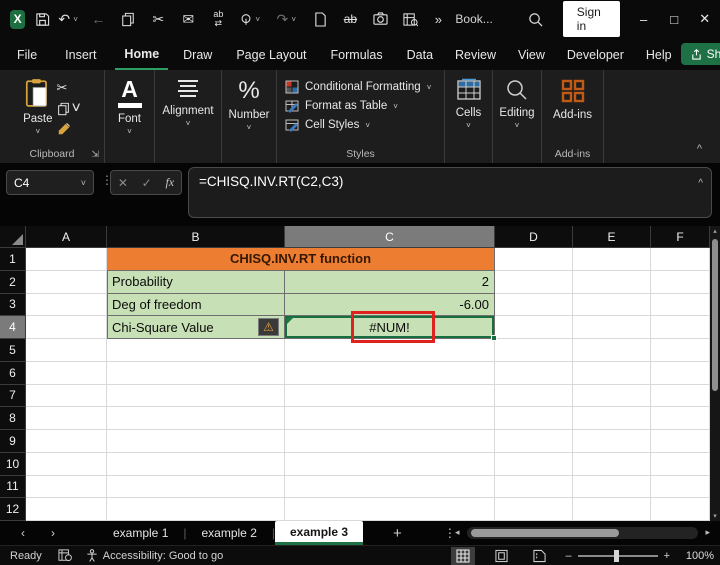 This screenshot has height=565, width=720. I want to click on cell-e4, so click(612, 327).